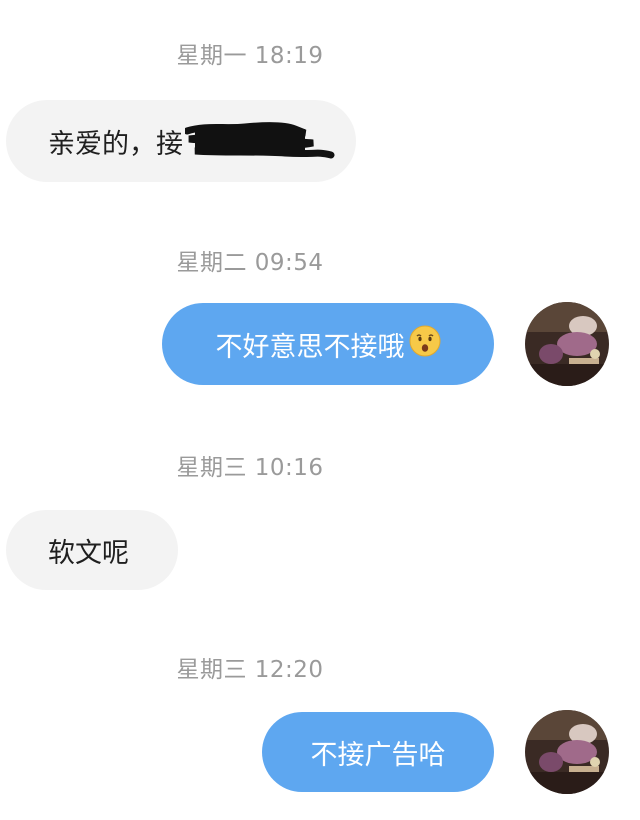 This screenshot has height=820, width=640. What do you see at coordinates (310, 347) in the screenshot?
I see `message-text: 不好意思不接哦` at bounding box center [310, 347].